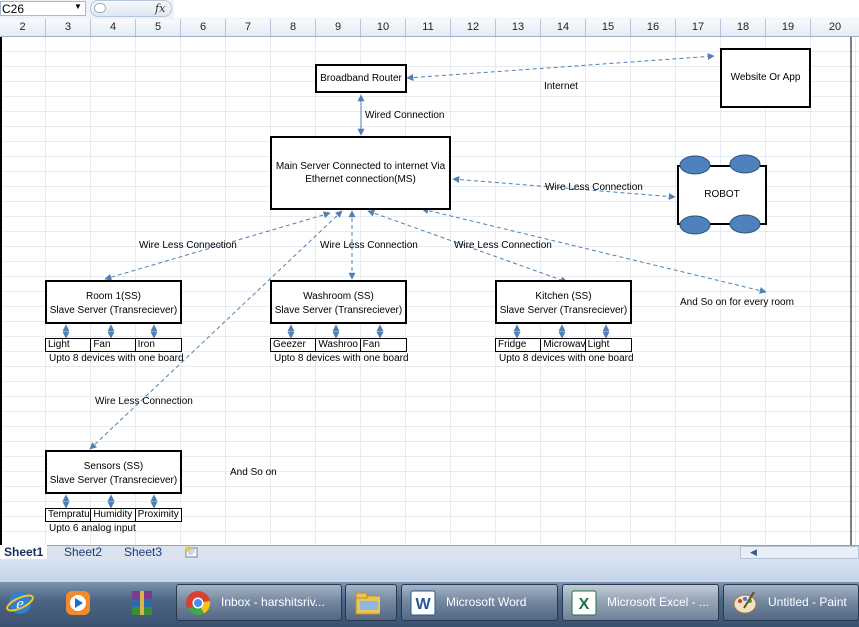  Describe the element at coordinates (563, 310) in the screenshot. I see `kitchen-subtitle: Slave Server (Transreciever)` at that location.